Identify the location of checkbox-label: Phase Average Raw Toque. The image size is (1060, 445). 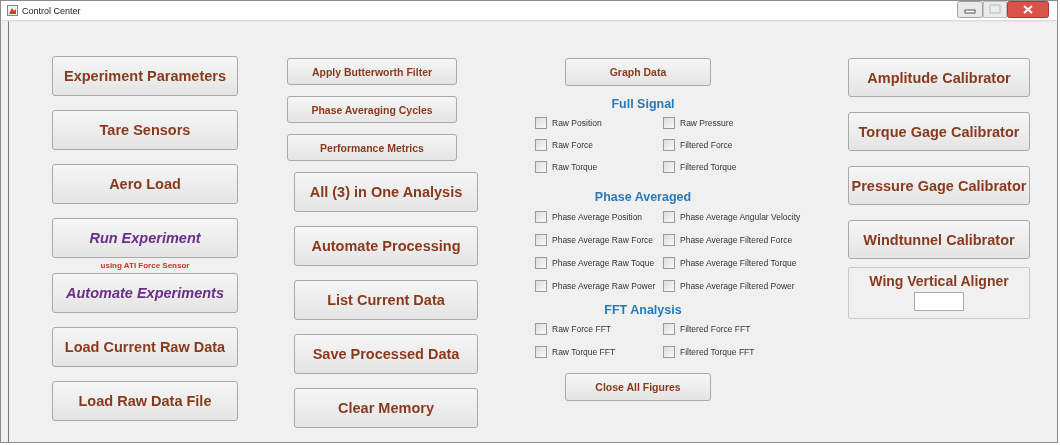
(603, 262).